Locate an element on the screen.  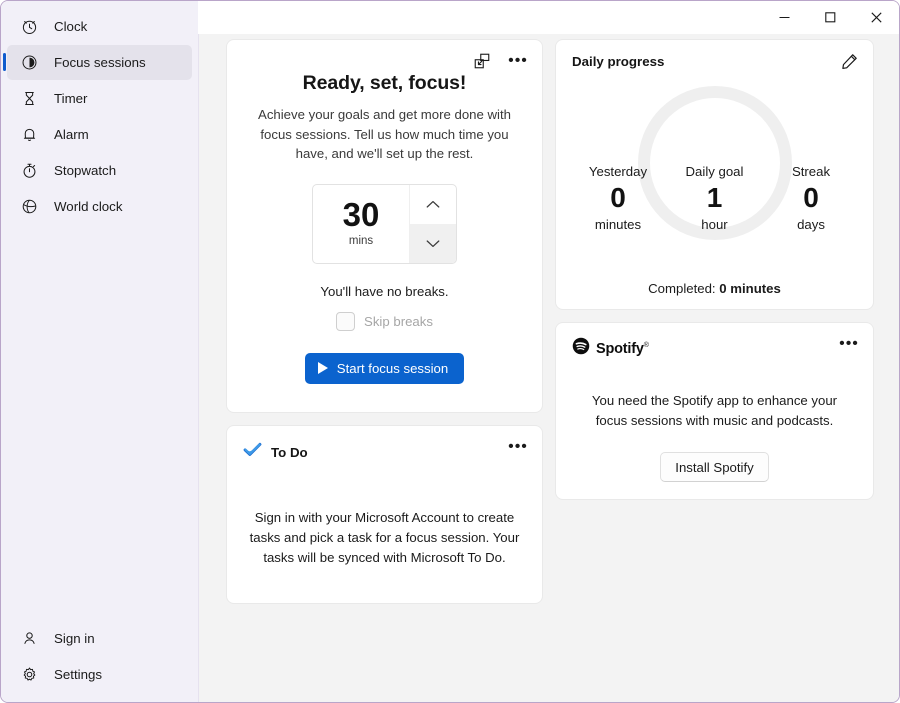
chevron-down-icon is located at coordinates (433, 243).